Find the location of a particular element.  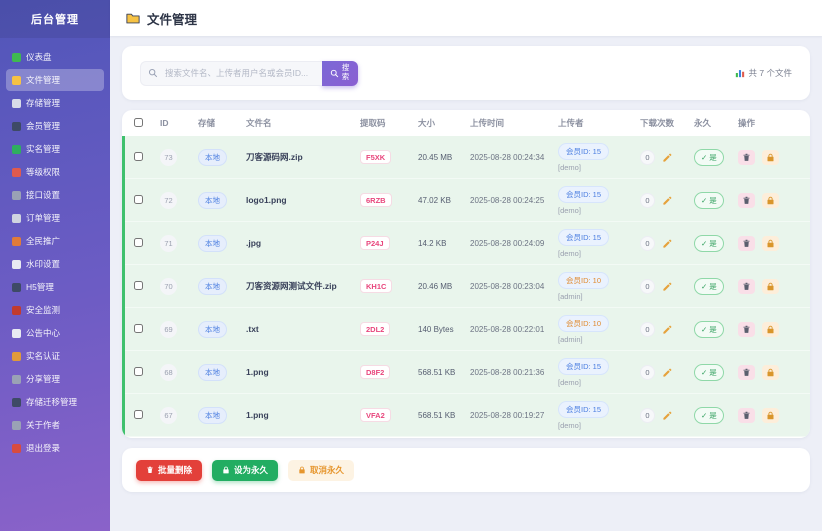

sidebar-item-share: 分享管理 is located at coordinates (55, 379).